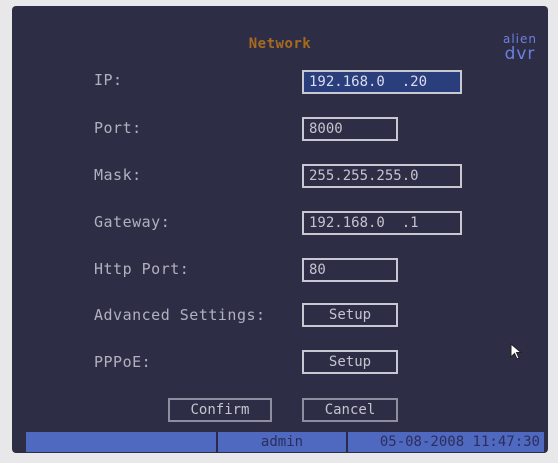  Describe the element at coordinates (132, 222) in the screenshot. I see `gateway-label: Gateway:` at that location.